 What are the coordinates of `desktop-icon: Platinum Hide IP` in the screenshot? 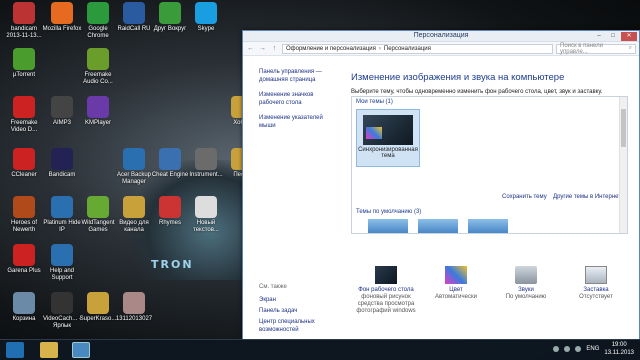 It's located at (62, 215).